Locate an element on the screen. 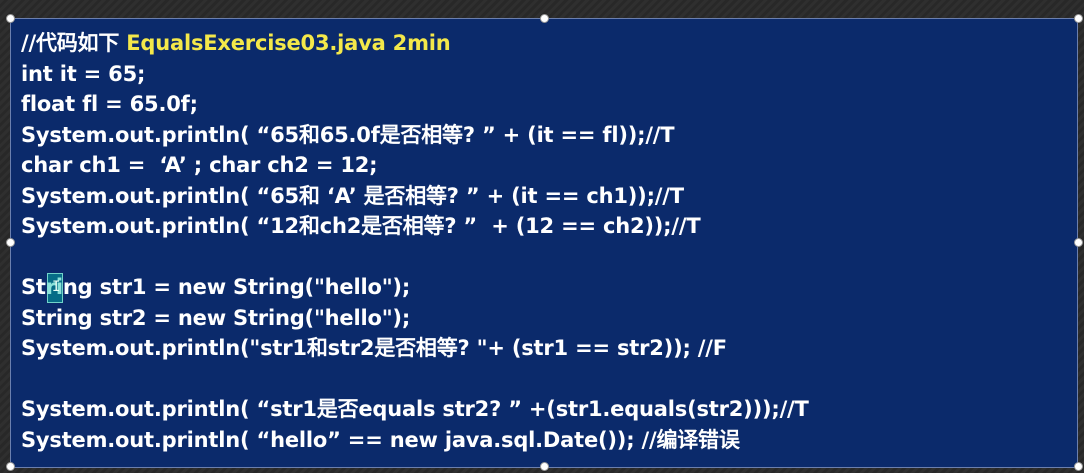 The width and height of the screenshot is (1084, 473). code-line-3: float fl = 65.0f; is located at coordinates (109, 104).